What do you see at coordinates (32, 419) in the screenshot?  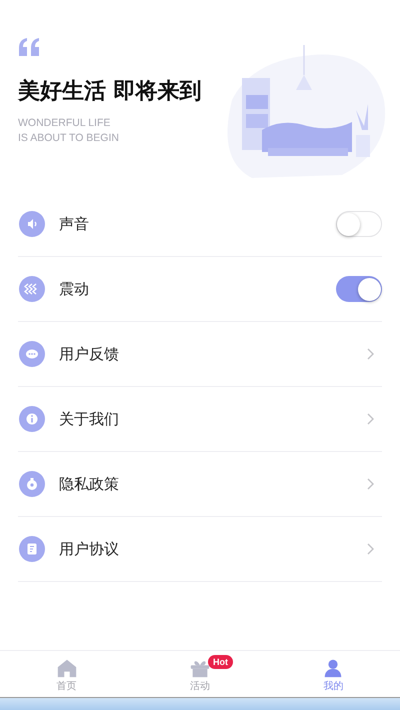 I see `info-icon` at bounding box center [32, 419].